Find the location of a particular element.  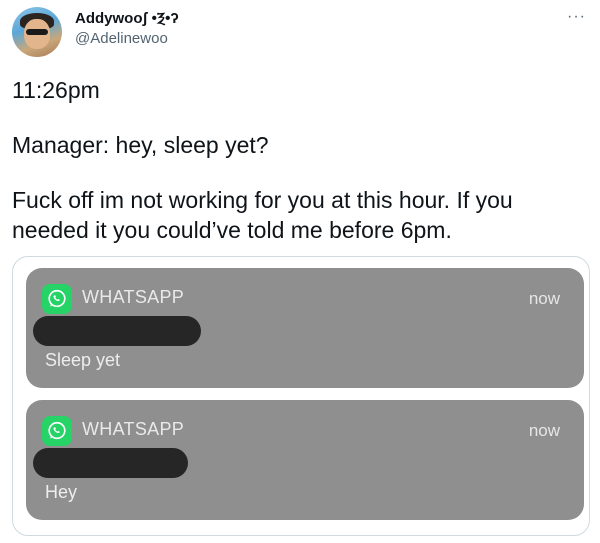

display-name: Addywooʃ •Ⲝ•ʔ is located at coordinates (127, 19).